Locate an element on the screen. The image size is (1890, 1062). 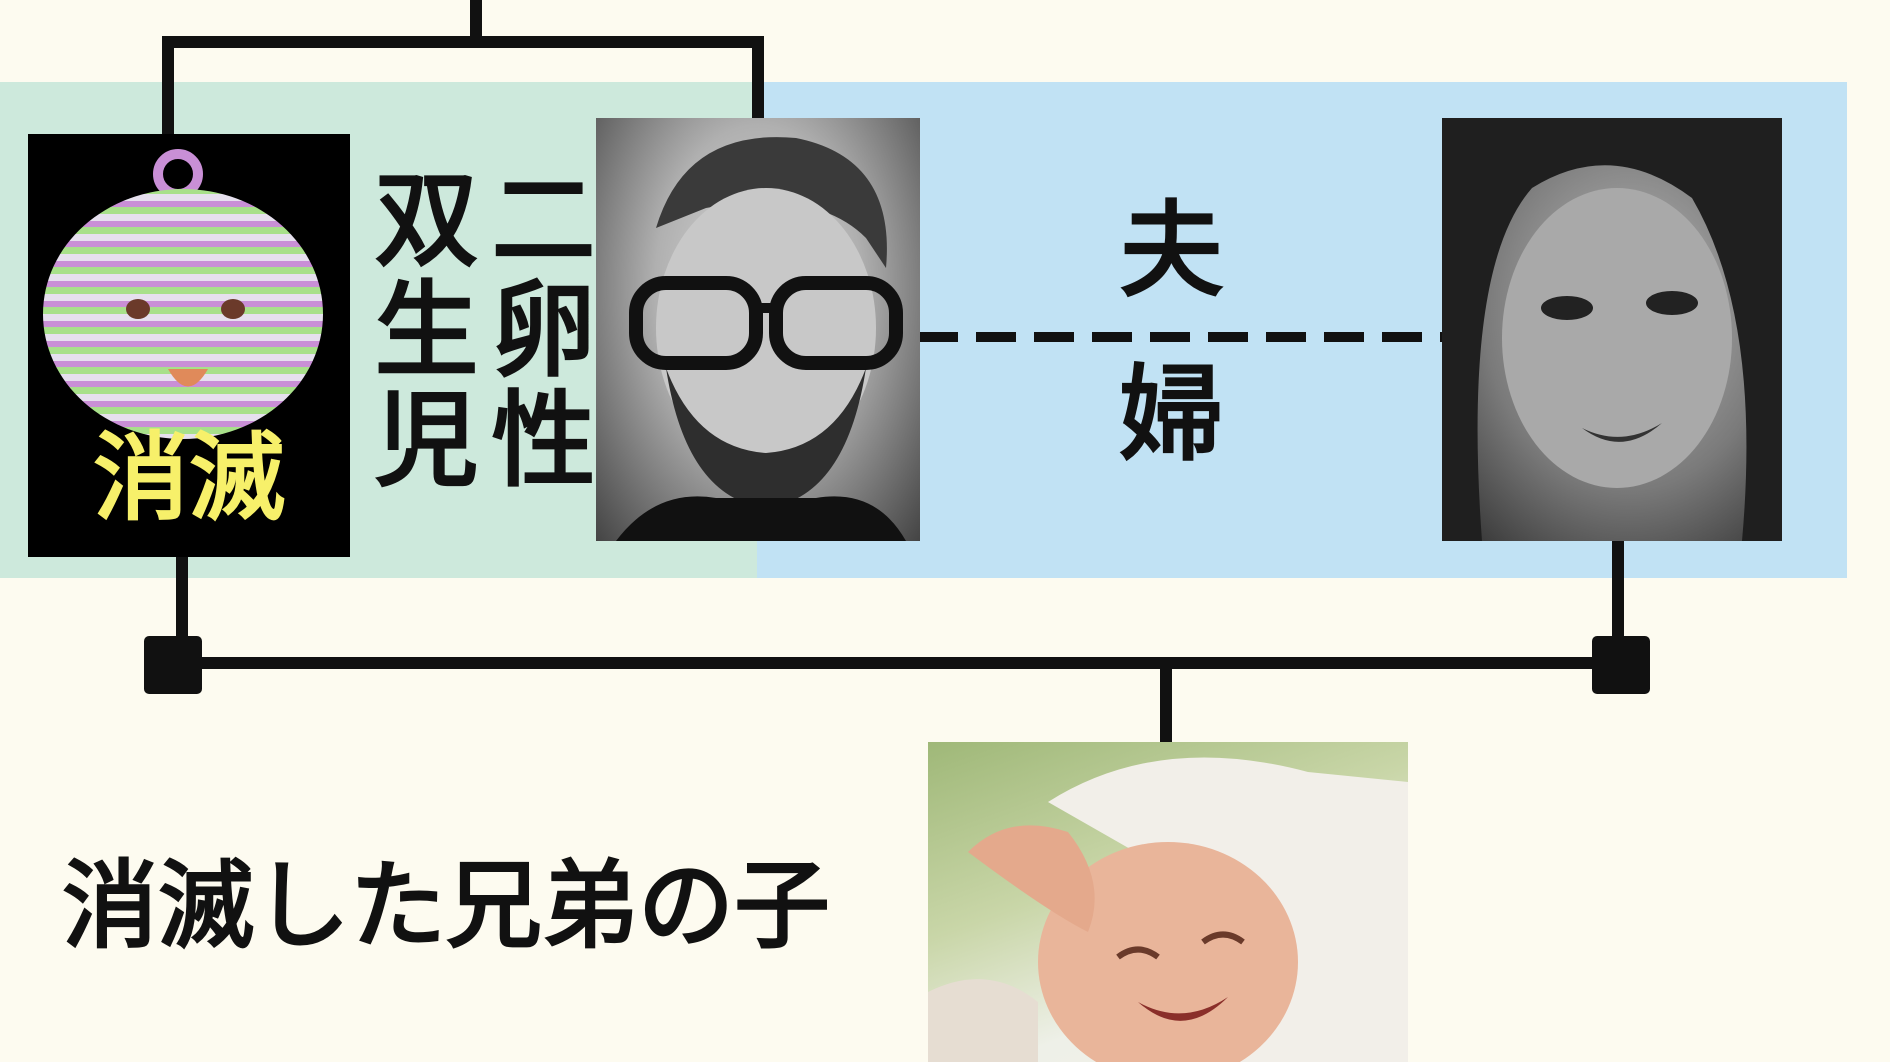
child-photo is located at coordinates (1168, 902).